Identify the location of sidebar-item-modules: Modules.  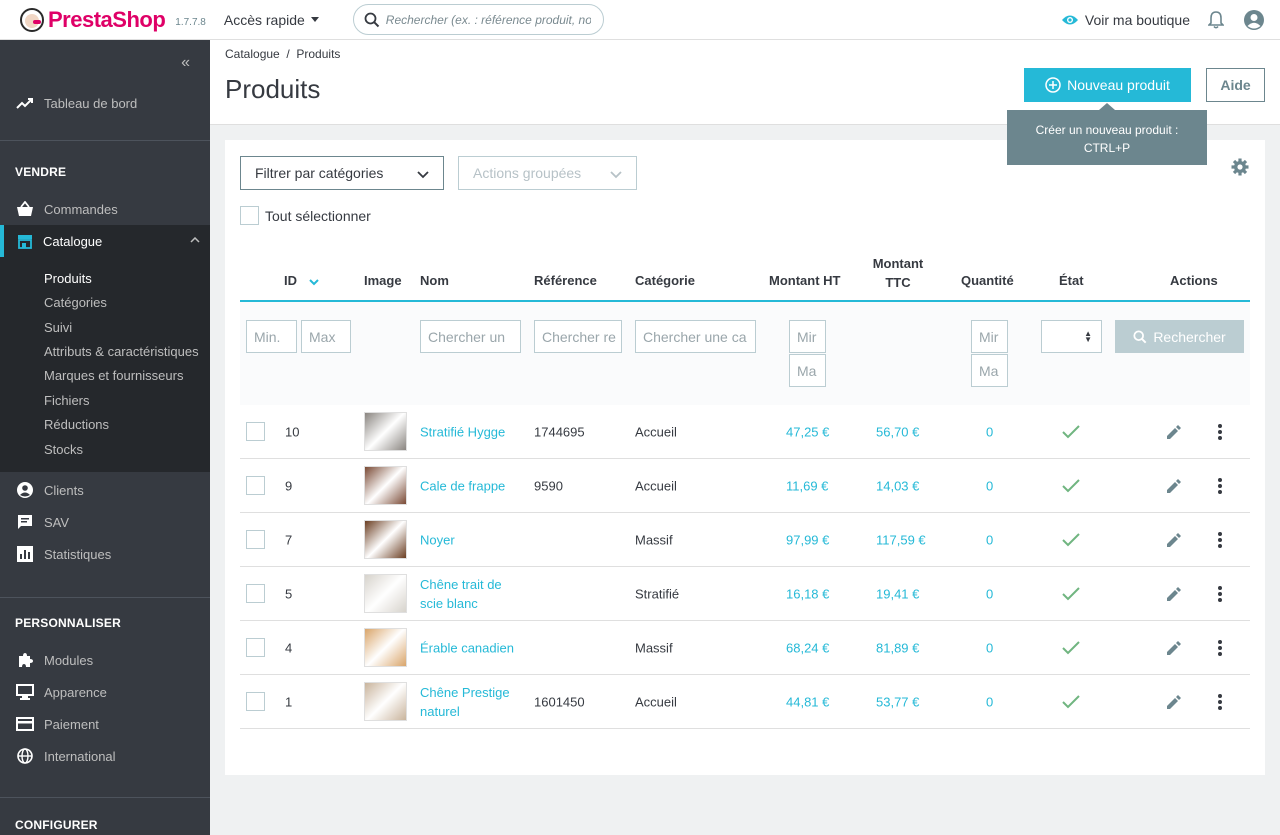
(105, 660).